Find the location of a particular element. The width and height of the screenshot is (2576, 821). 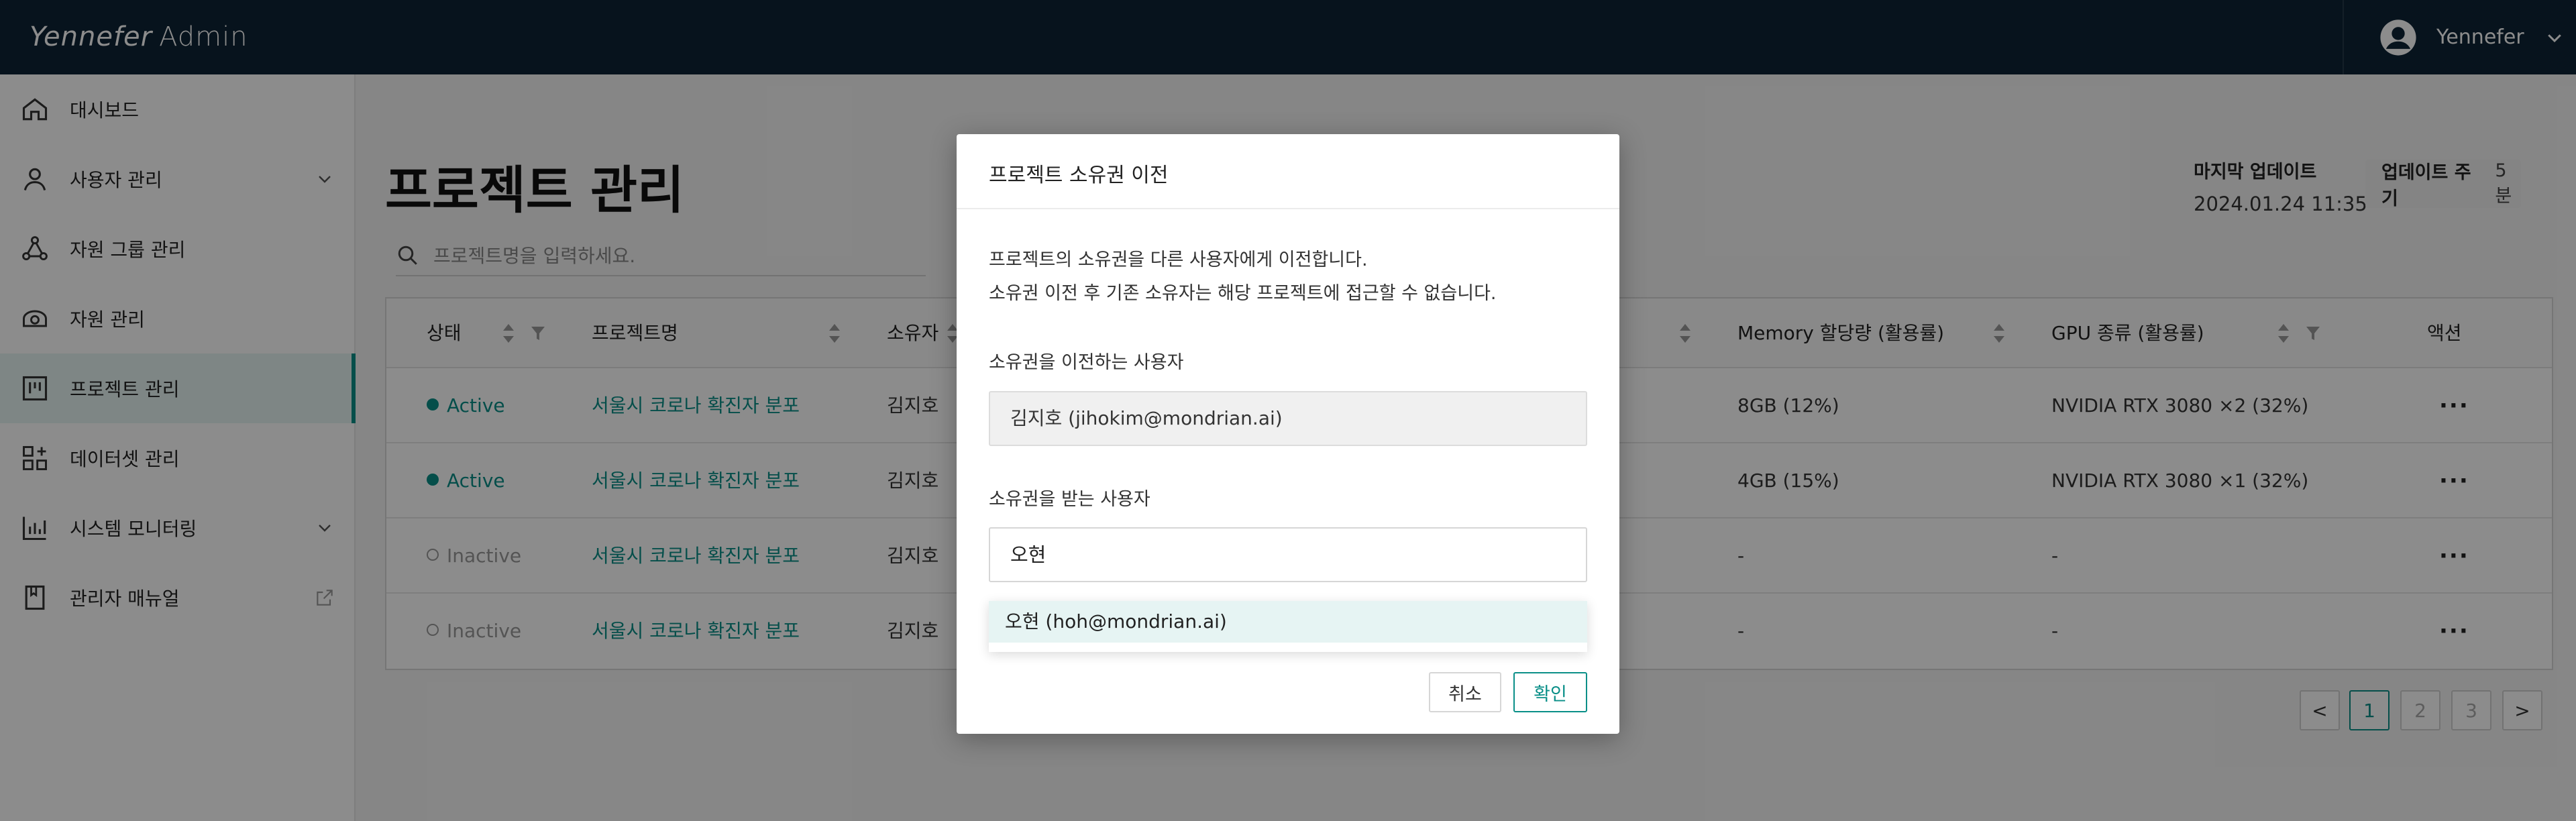

dialog-description-line: 프로젝트의 소유권을 다른 사용자에게 이전합니다. is located at coordinates (1178, 260).